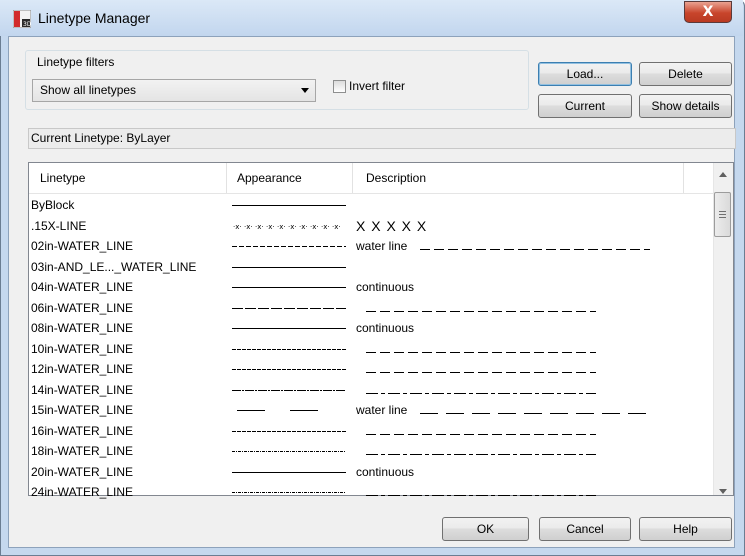  Describe the element at coordinates (585, 106) in the screenshot. I see `current-button: Current` at that location.